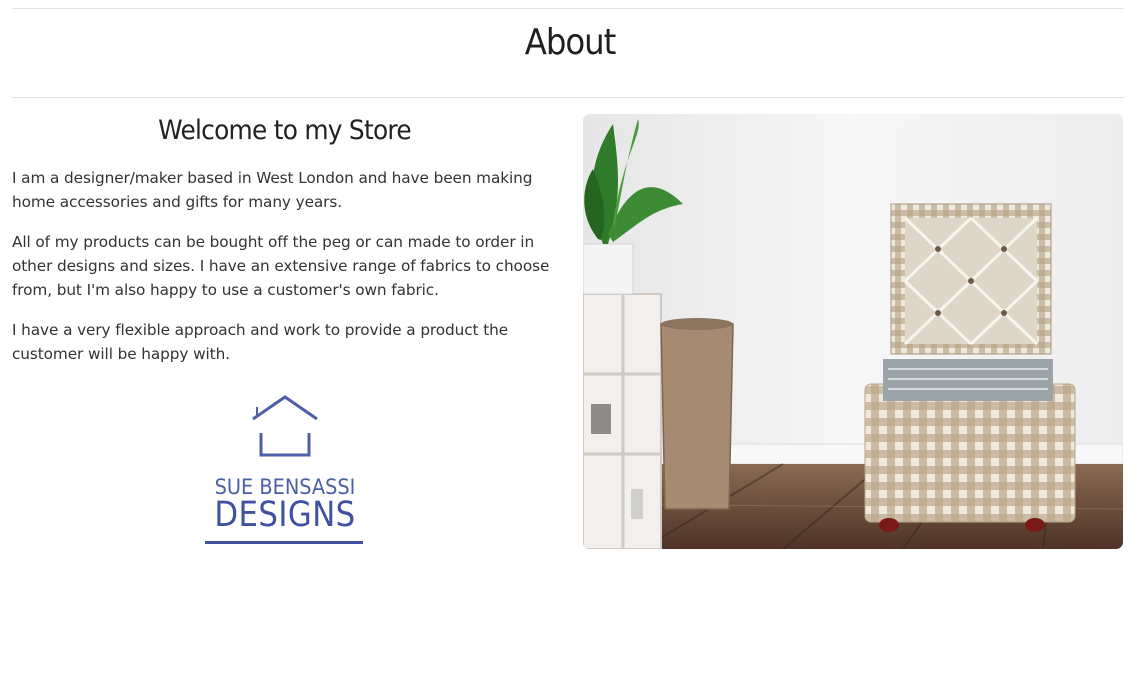 This screenshot has width=1140, height=680. What do you see at coordinates (285, 515) in the screenshot?
I see `logo-designs-text: DESIGNS` at bounding box center [285, 515].